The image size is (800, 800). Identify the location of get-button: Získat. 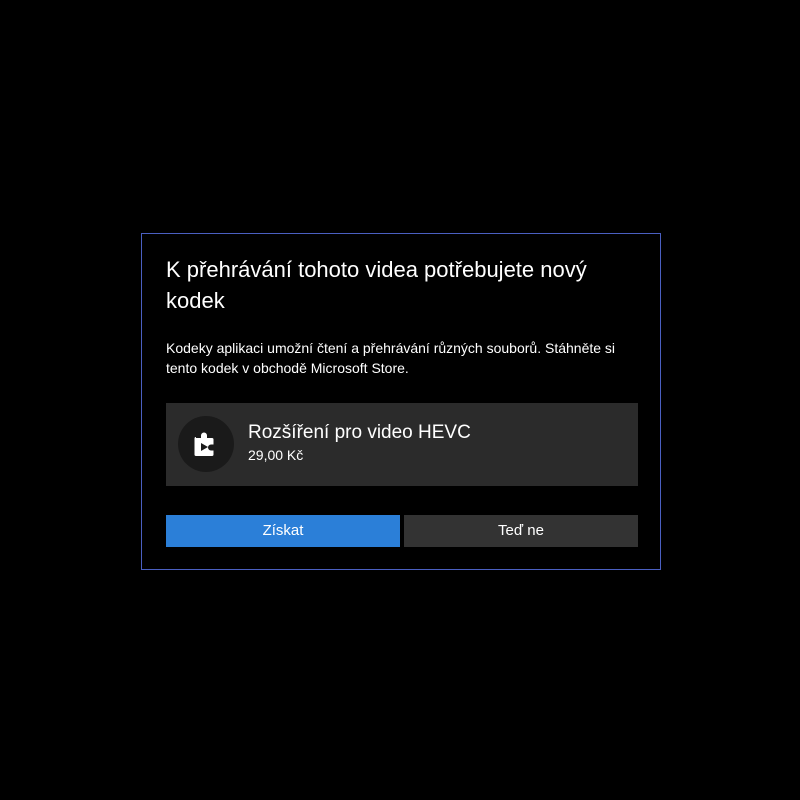
(283, 531).